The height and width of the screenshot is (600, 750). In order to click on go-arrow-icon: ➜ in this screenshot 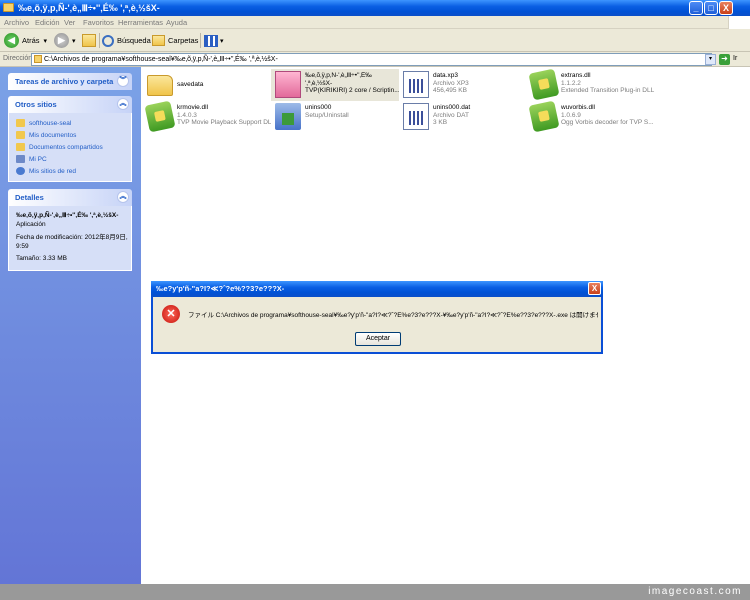, I will do `click(724, 59)`.